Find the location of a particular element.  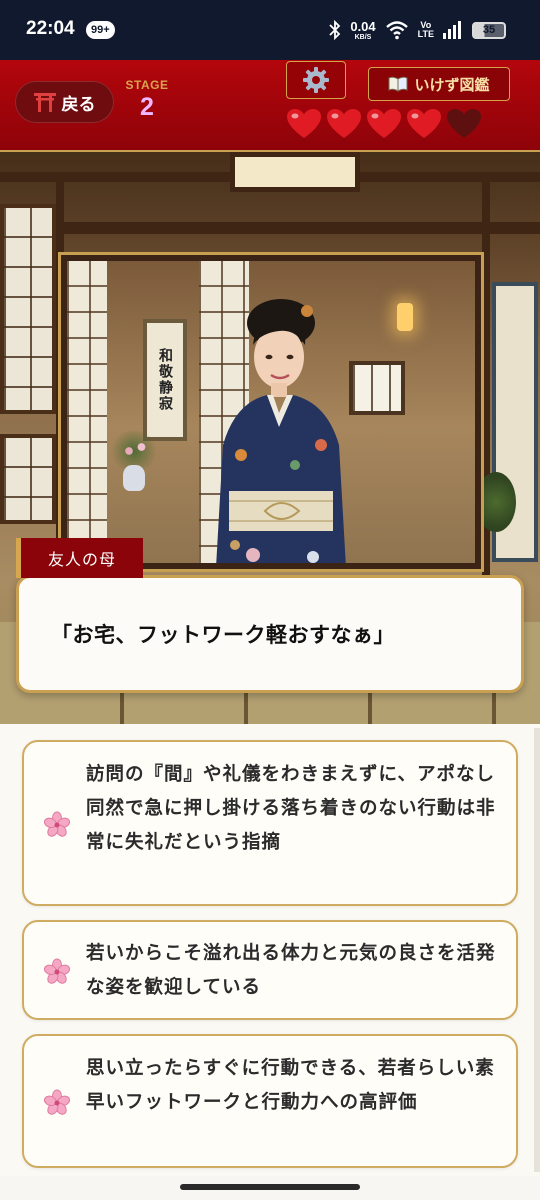

network-speed: 0.04 KB/S is located at coordinates (362, 30).